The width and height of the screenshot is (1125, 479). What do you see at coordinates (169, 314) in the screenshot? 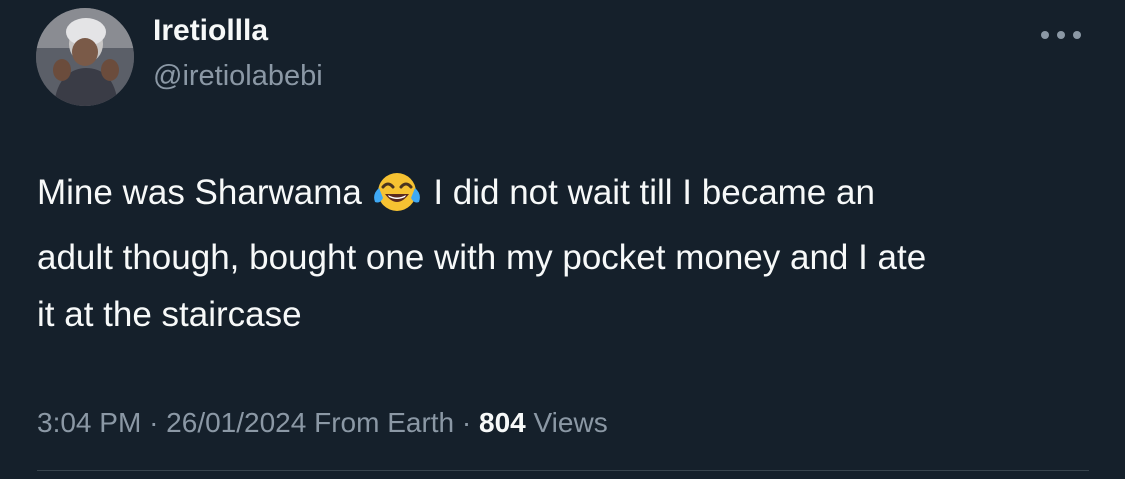
I see `tweet-line-3: it at the staircase` at bounding box center [169, 314].